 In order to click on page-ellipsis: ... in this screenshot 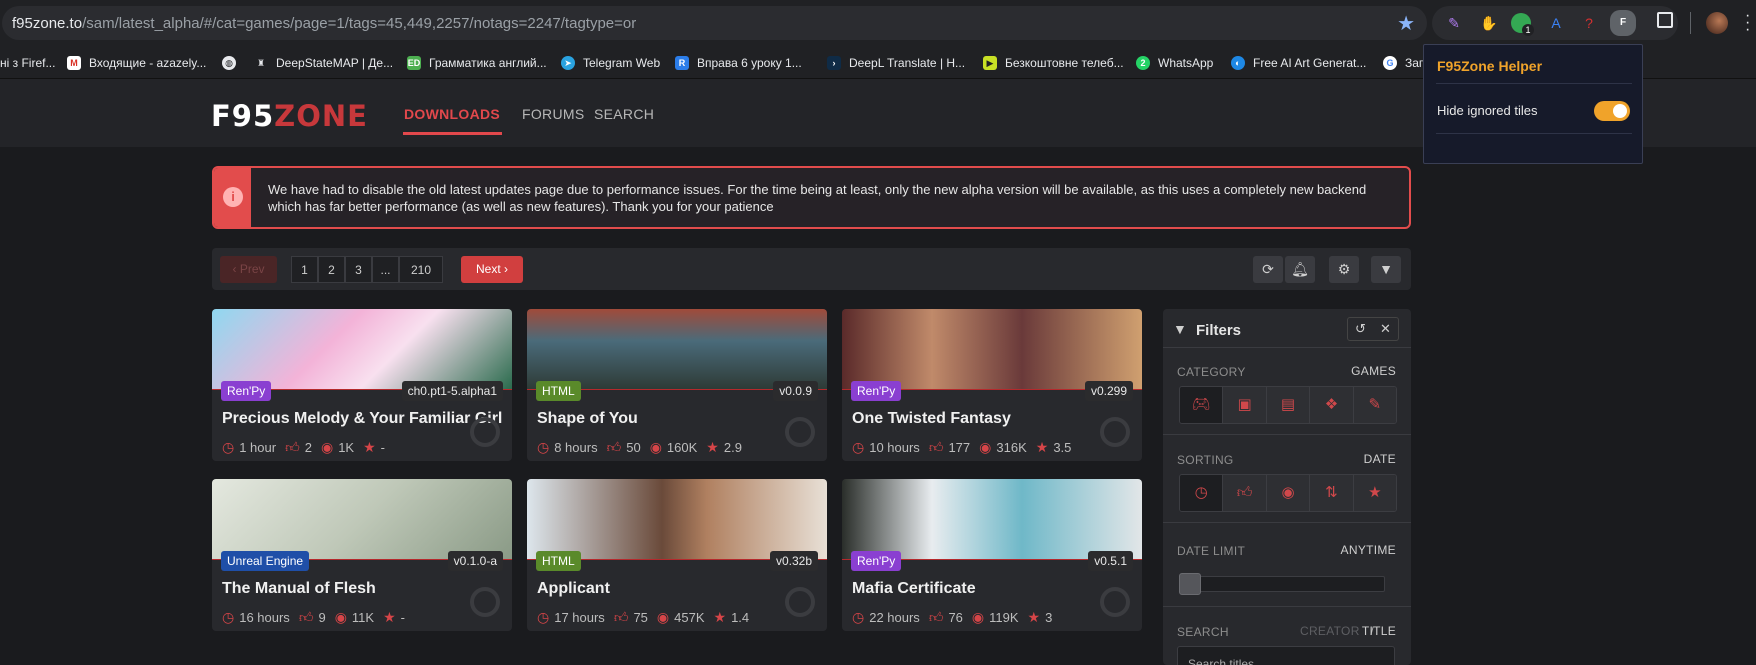, I will do `click(385, 269)`.